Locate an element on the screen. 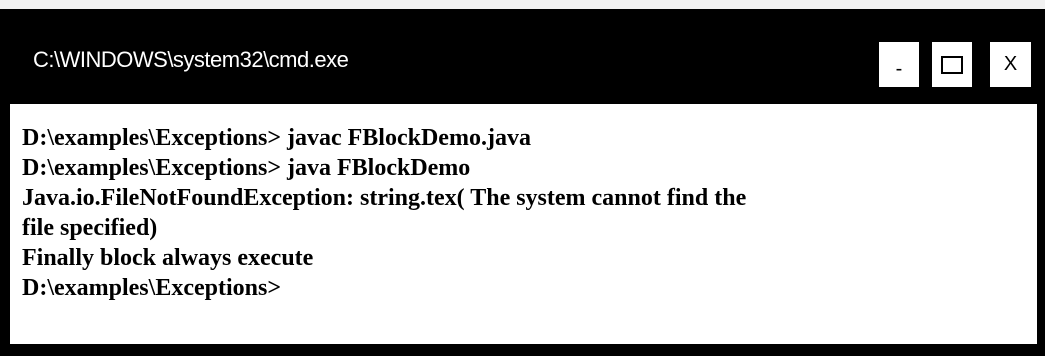  close-icon: X is located at coordinates (1010, 64).